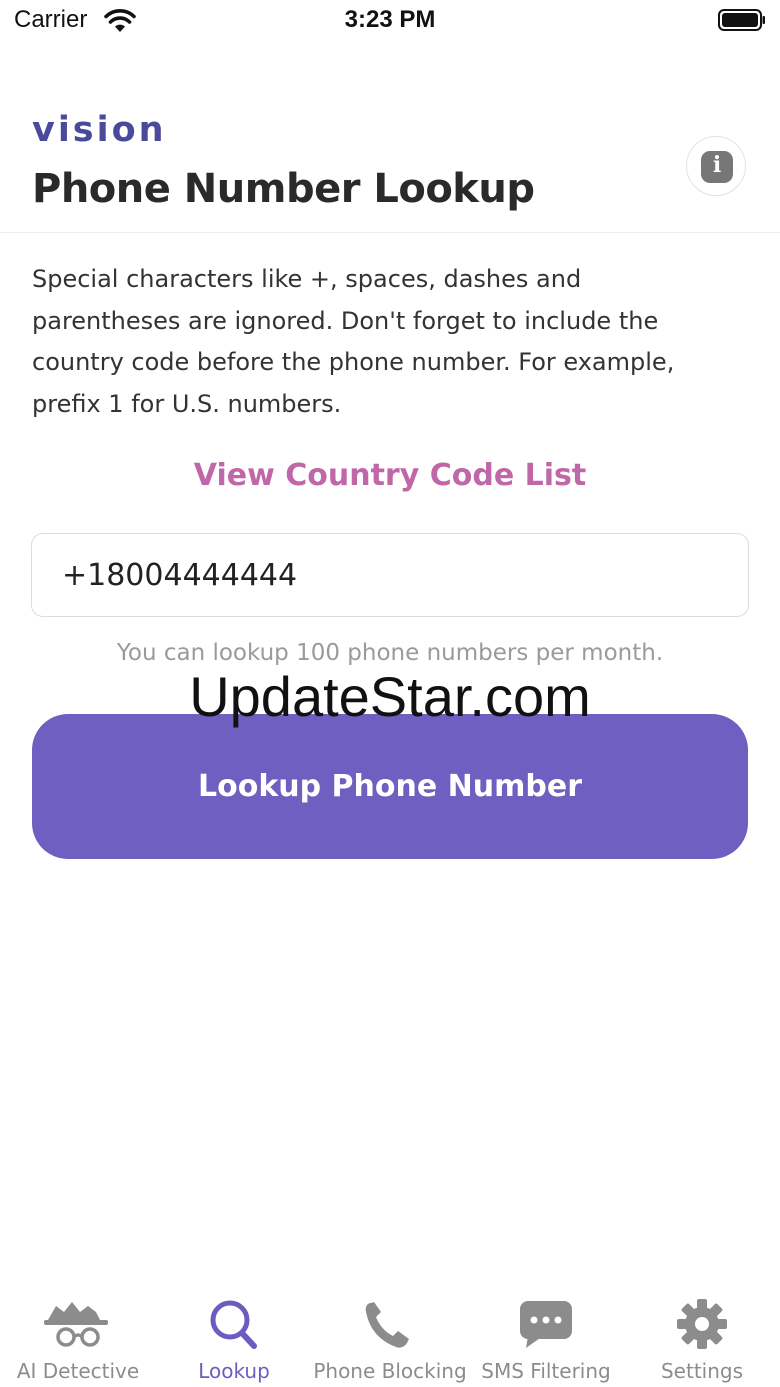 The image size is (780, 1387). Describe the element at coordinates (99, 130) in the screenshot. I see `brand-logo: vision` at that location.